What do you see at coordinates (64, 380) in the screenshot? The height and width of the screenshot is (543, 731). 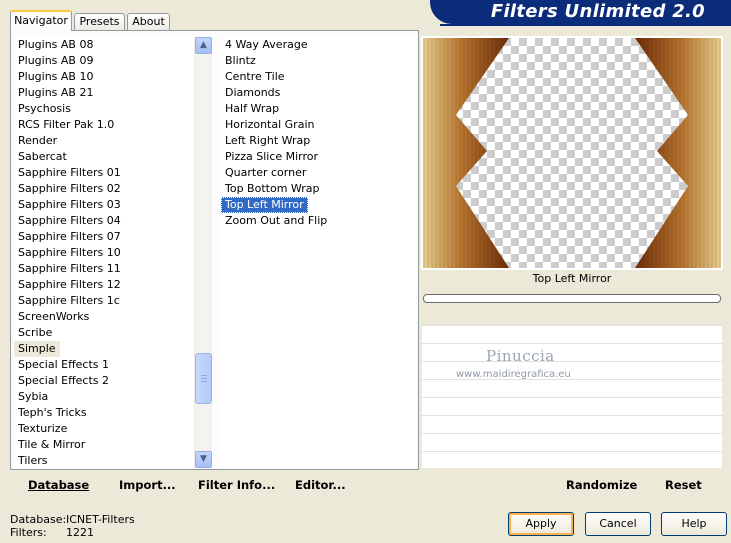 I see `category-item-label: Special Effects 2` at bounding box center [64, 380].